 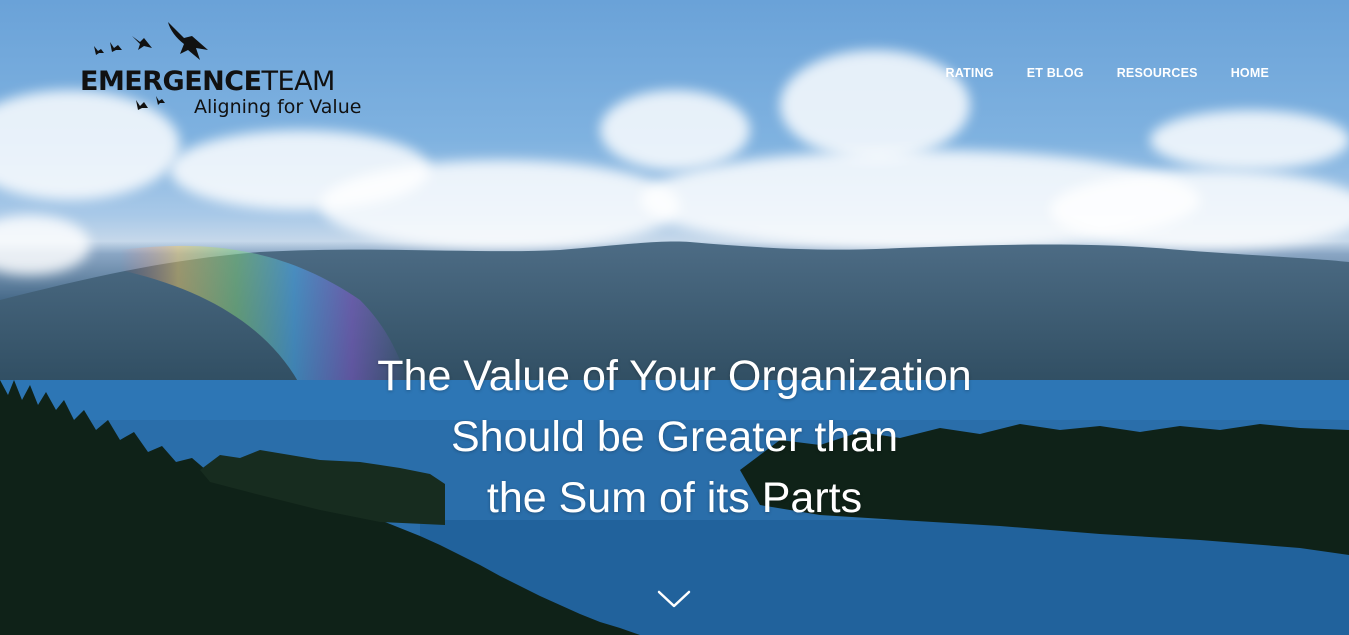 What do you see at coordinates (1107, 73) in the screenshot?
I see `main-nav: RATING ET BLOG RESOURCES HOME` at bounding box center [1107, 73].